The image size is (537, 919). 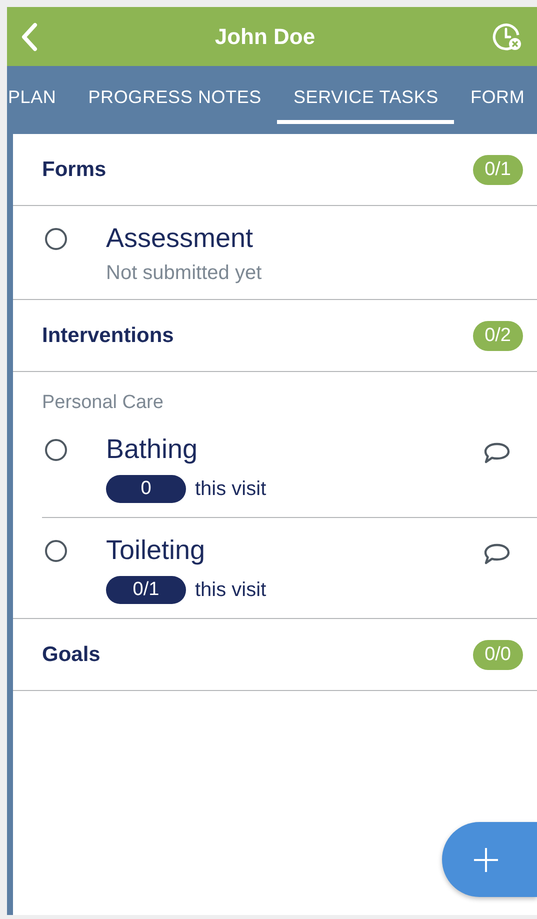 I want to click on section-title: Goals, so click(x=71, y=654).